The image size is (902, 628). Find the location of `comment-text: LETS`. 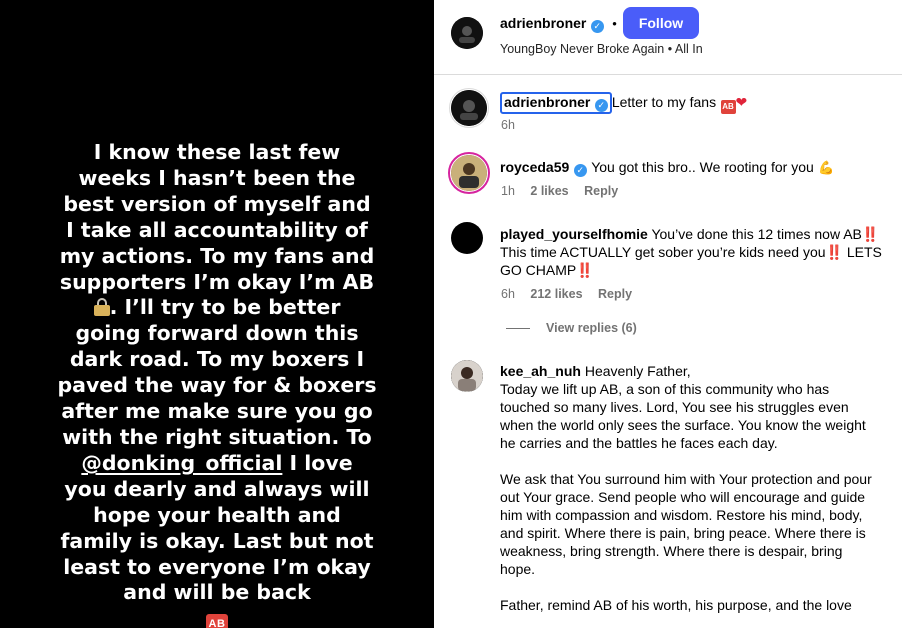

comment-text: LETS is located at coordinates (862, 252).